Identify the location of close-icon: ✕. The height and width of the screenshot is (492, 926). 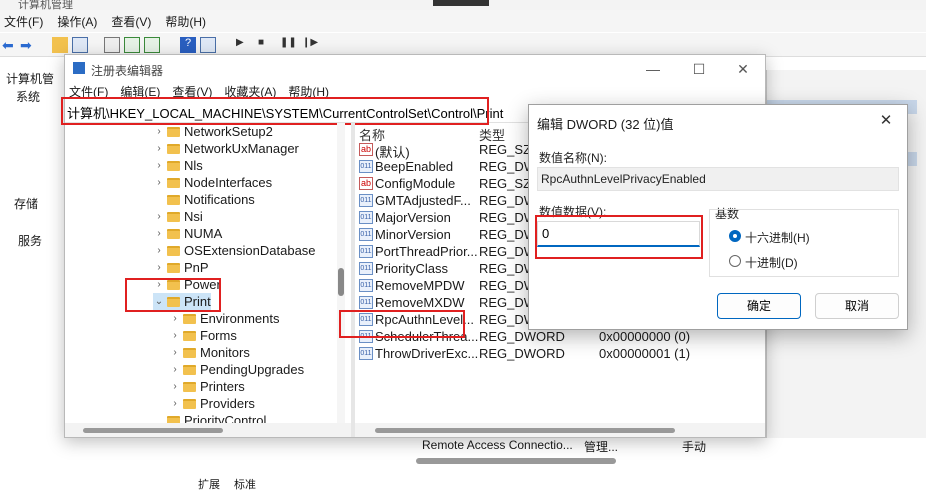
(743, 69).